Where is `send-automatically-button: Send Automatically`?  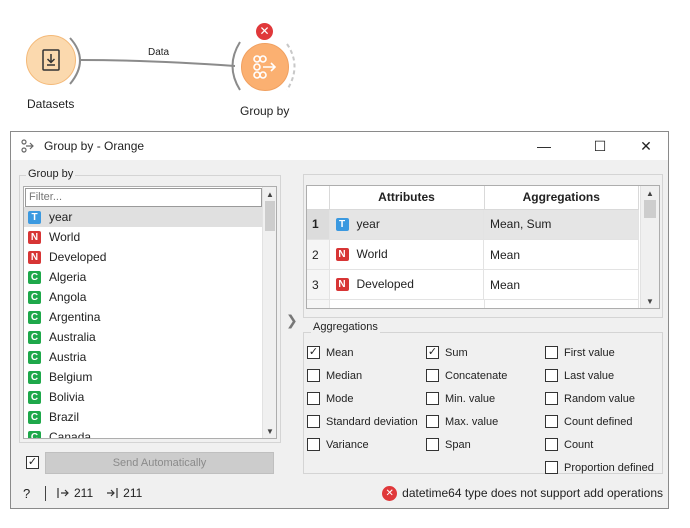
send-automatically-button: Send Automatically is located at coordinates (159, 463).